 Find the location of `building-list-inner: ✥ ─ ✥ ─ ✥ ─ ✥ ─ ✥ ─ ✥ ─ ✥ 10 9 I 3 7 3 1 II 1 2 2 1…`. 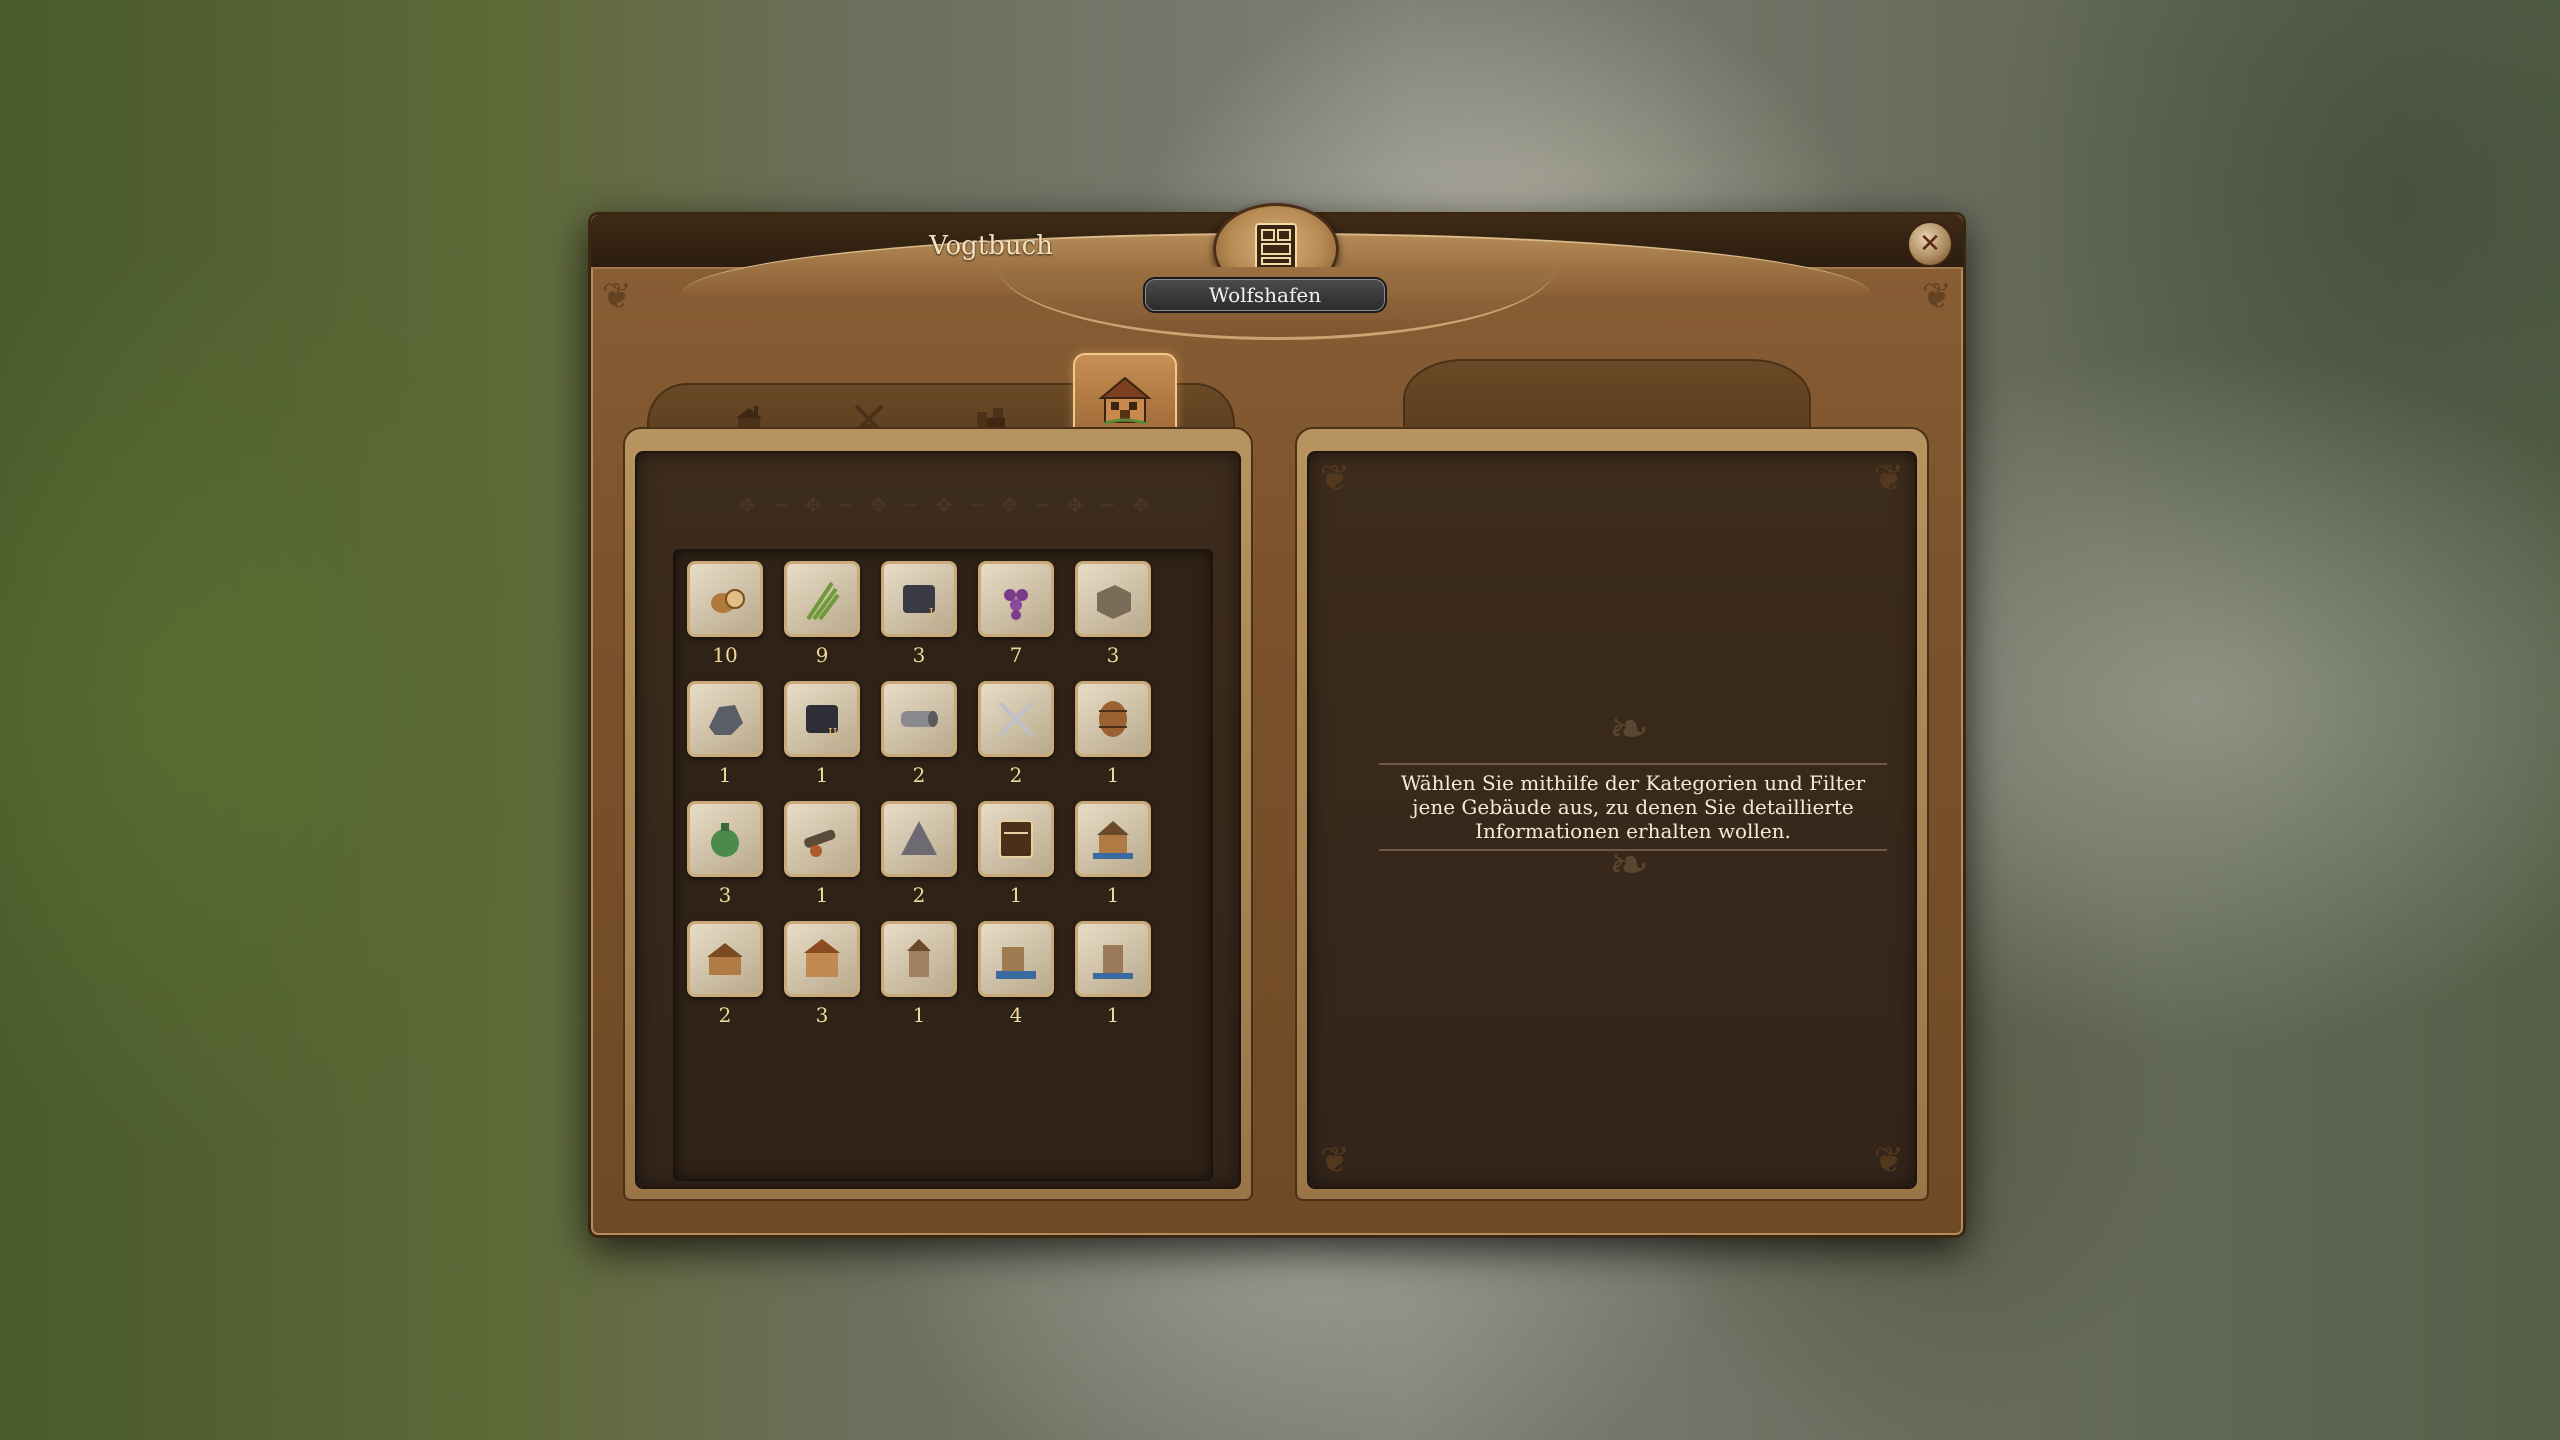

building-list-inner: ✥ ─ ✥ ─ ✥ ─ ✥ ─ ✥ ─ ✥ ─ ✥ 10 9 I 3 7 3 1 II 1 2 2 1… is located at coordinates (938, 820).